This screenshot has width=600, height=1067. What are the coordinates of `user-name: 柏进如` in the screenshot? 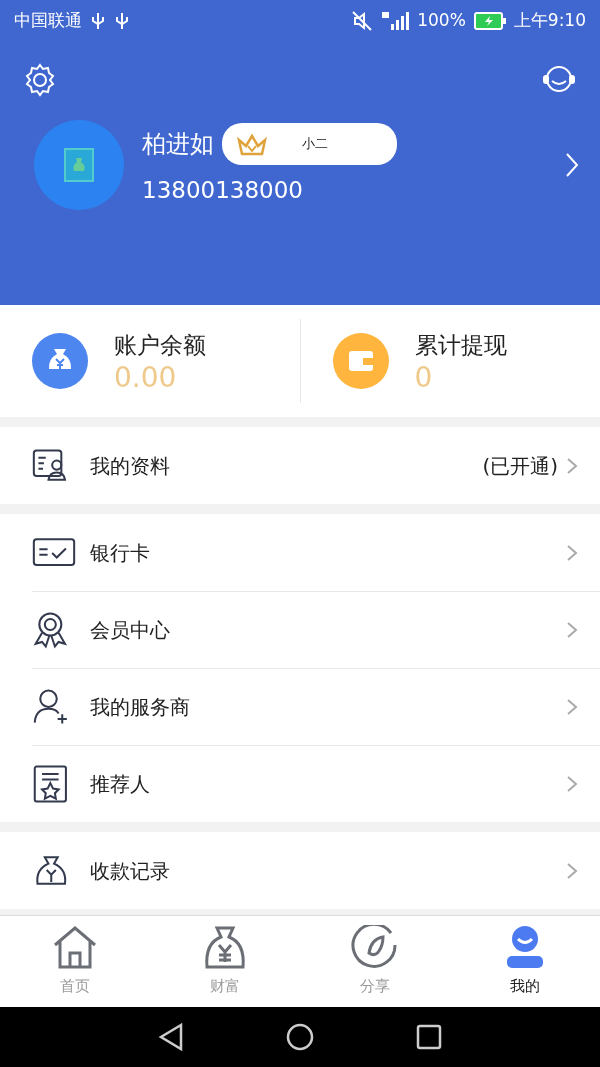 It's located at (178, 144).